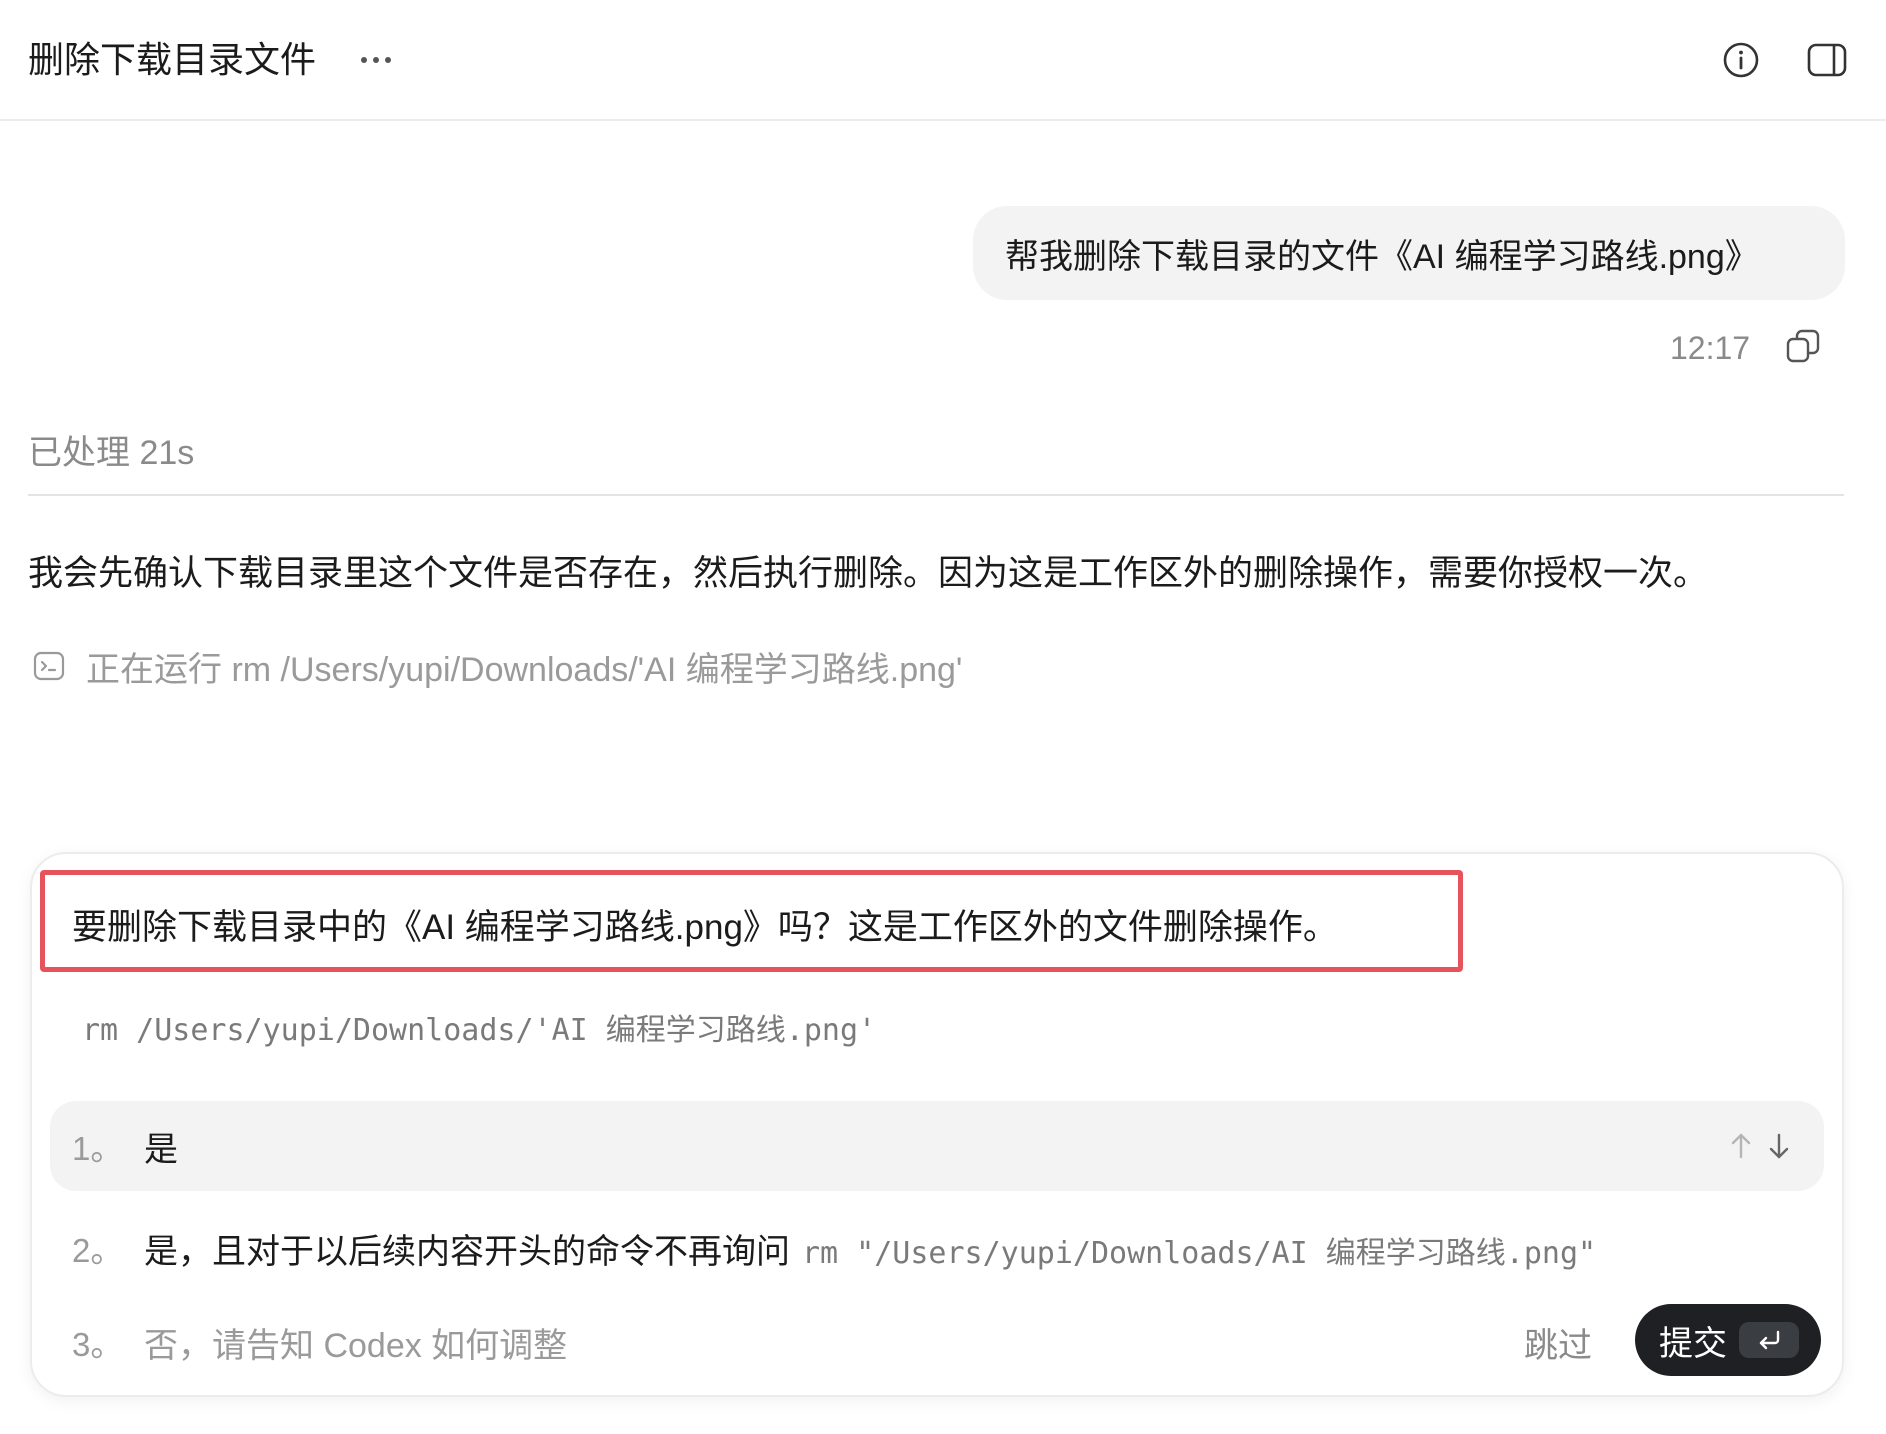 The image size is (1886, 1434). I want to click on return-arrow-icon, so click(1769, 1340).